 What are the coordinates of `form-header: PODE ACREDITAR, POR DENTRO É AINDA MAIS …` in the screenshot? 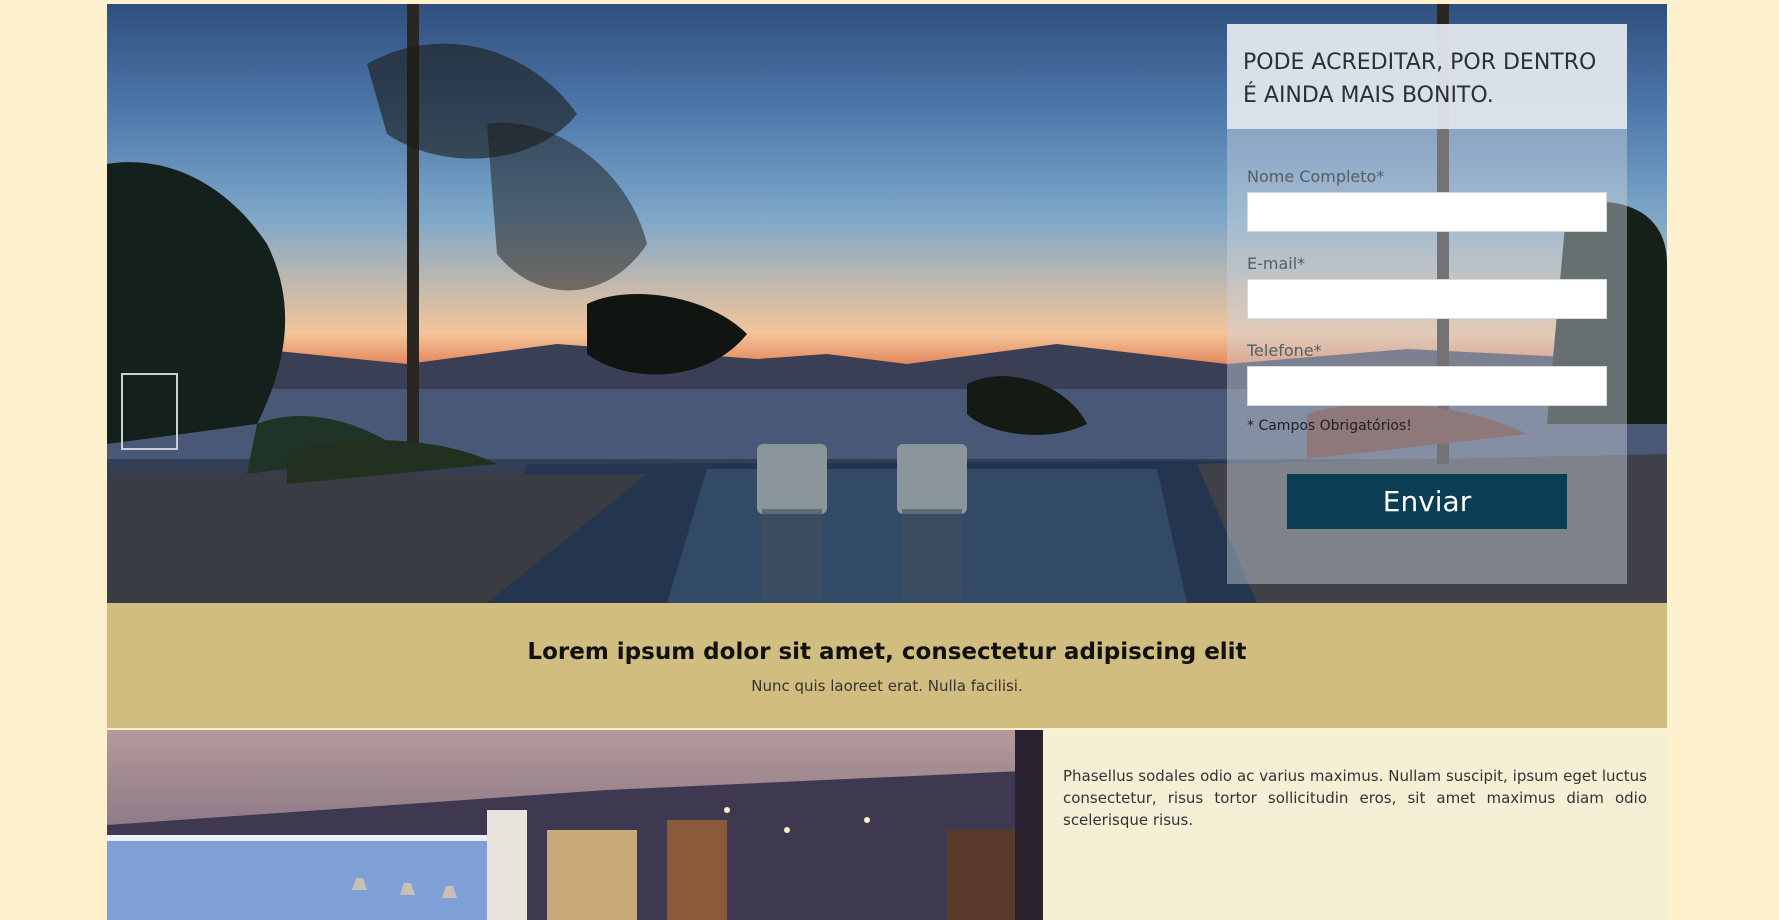 It's located at (1427, 76).